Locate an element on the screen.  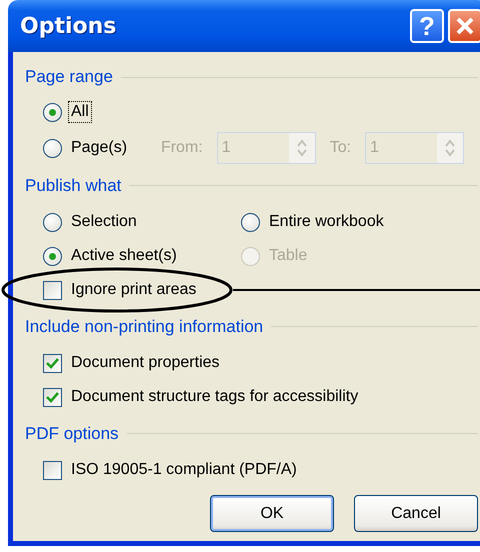
checkbox-label: Document structure tags for accessibility is located at coordinates (215, 397).